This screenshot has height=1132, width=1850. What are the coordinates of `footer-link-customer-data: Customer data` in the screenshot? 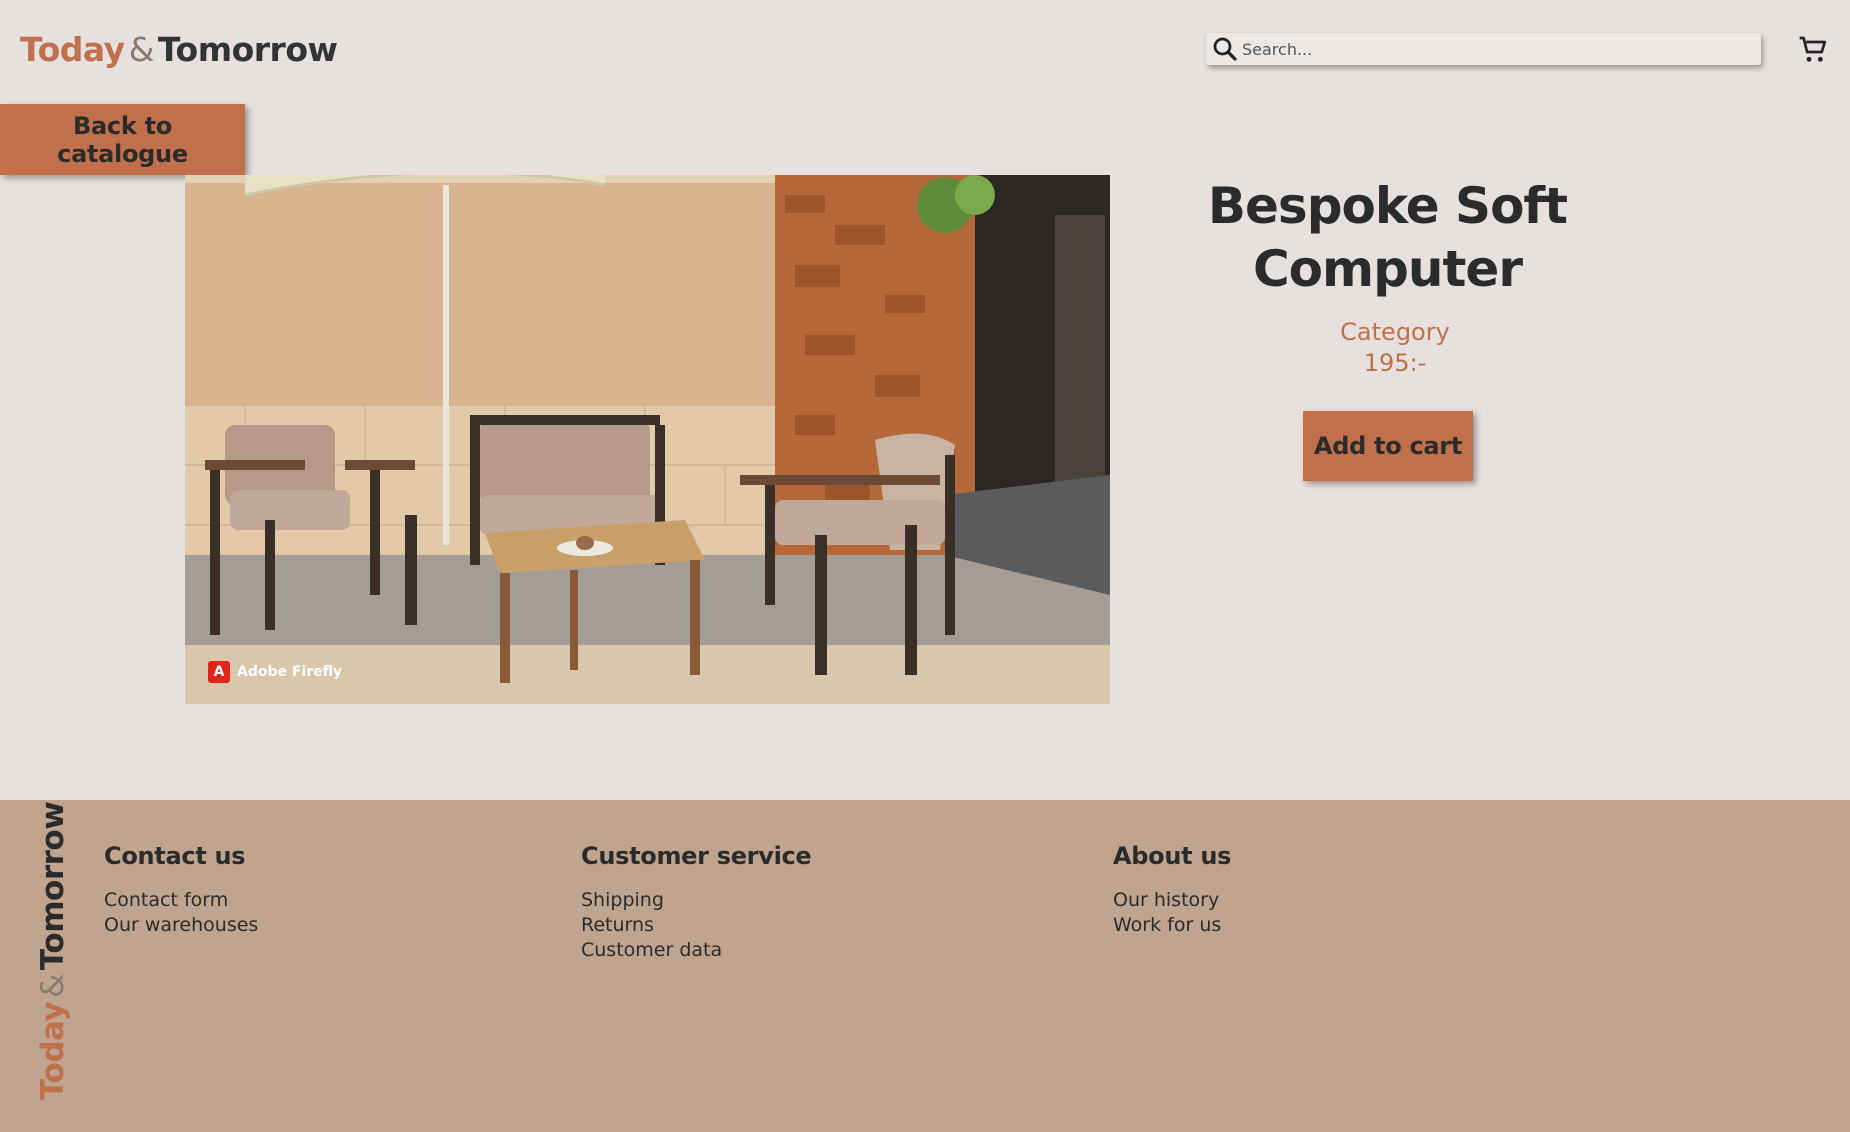 It's located at (696, 950).